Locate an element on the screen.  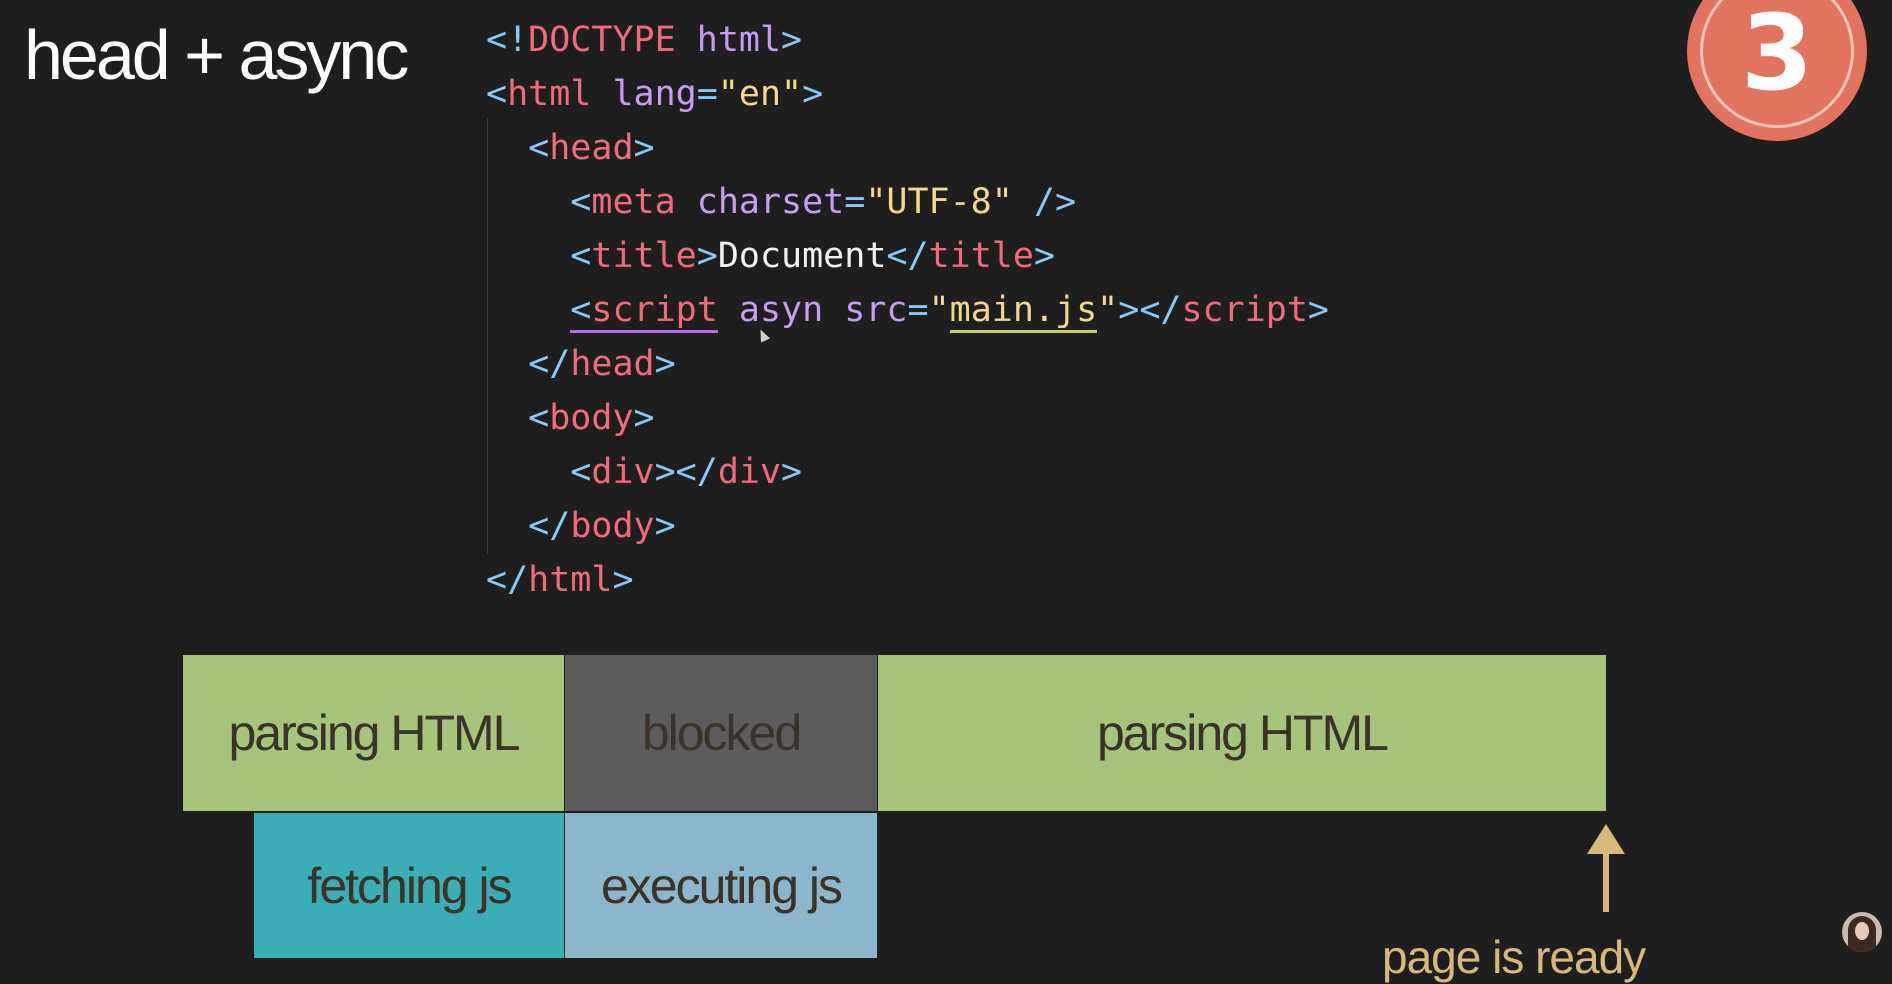
timeline-fetching-js-block: fetching js is located at coordinates (409, 885).